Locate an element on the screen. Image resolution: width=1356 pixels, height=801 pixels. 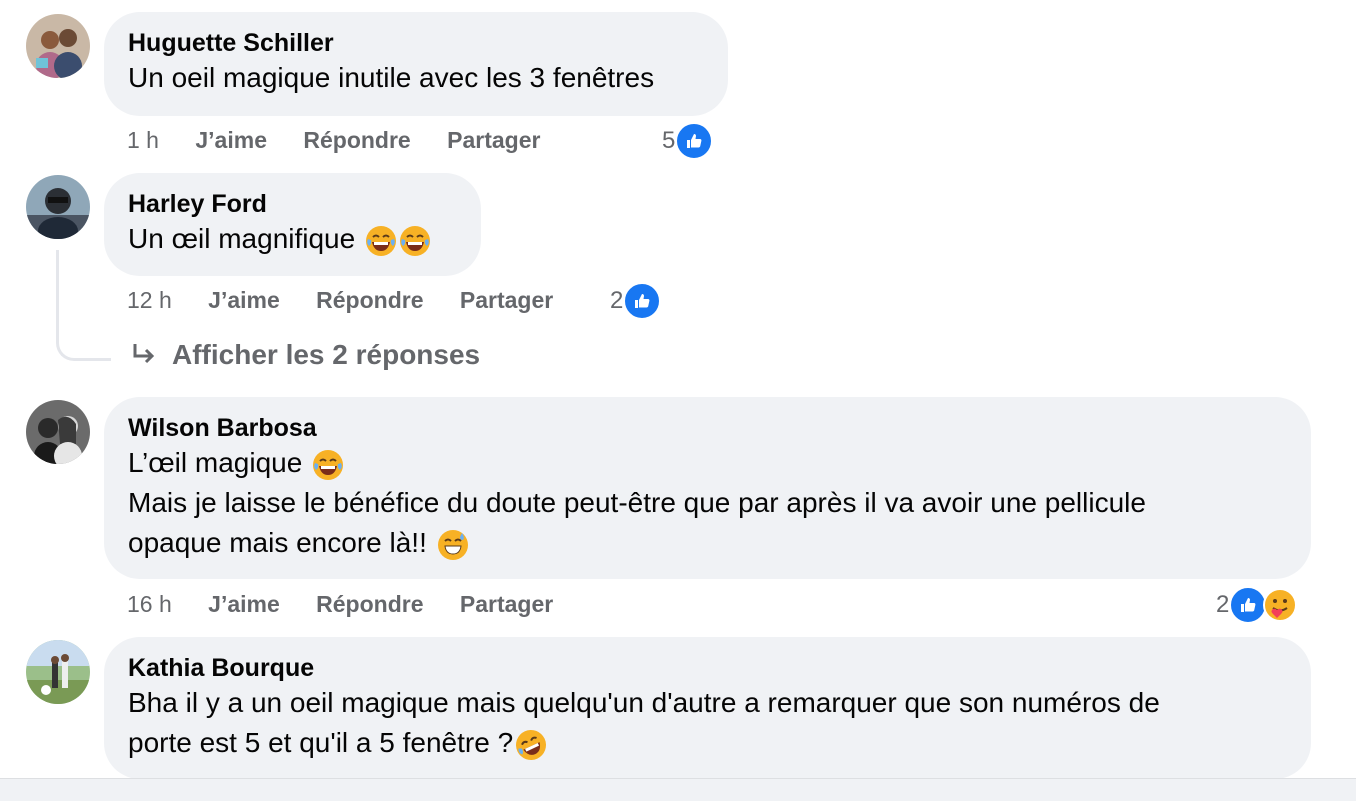
comment-text: L’œil magique is located at coordinates (215, 462).